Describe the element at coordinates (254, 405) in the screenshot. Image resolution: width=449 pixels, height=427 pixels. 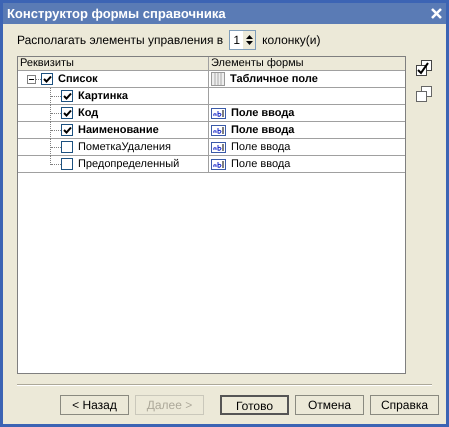
I see `dialog-button: Готово` at that location.